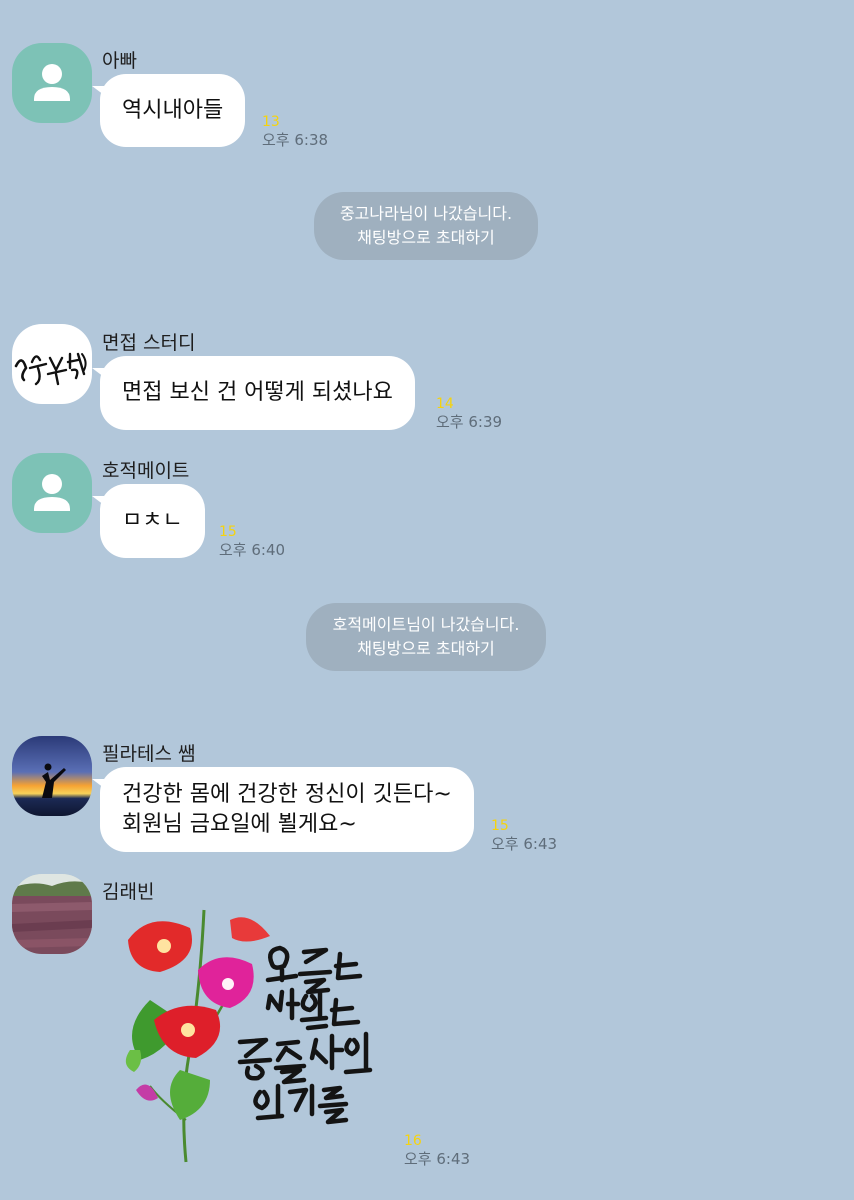  Describe the element at coordinates (426, 213) in the screenshot. I see `system-message-text: 중고나라님이 나갔습니다.` at that location.